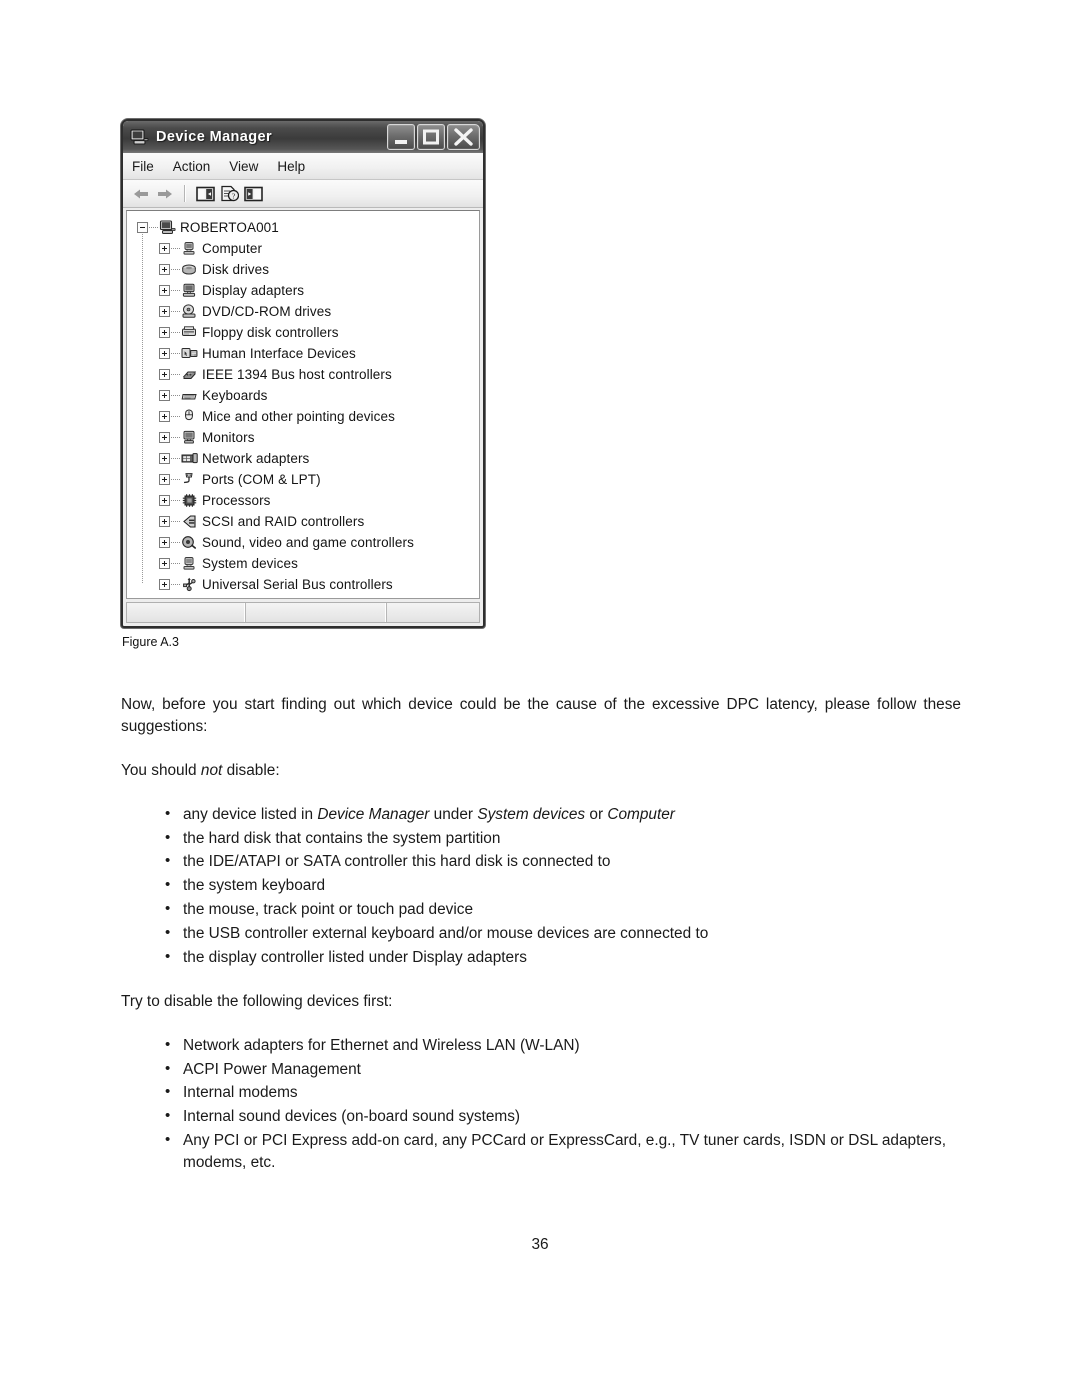  Describe the element at coordinates (150, 642) in the screenshot. I see `figure-caption: Figure A.3` at that location.